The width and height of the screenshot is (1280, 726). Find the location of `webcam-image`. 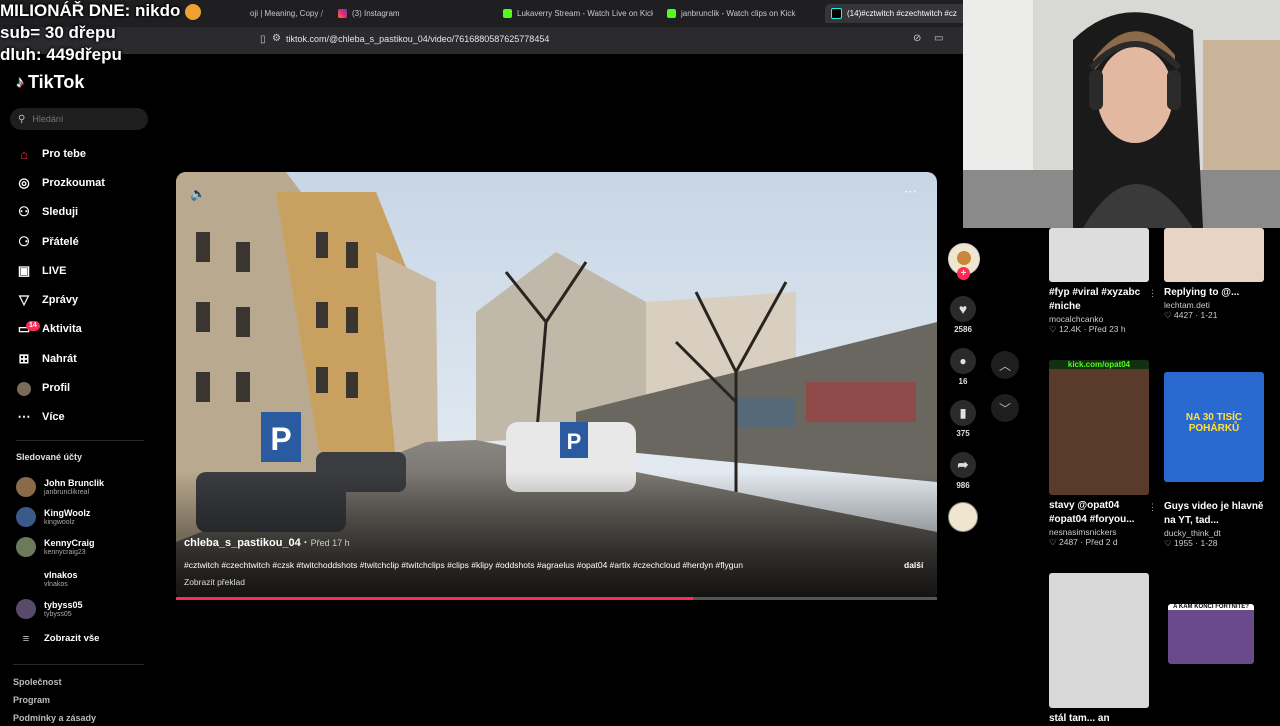

webcam-image is located at coordinates (1121, 114).